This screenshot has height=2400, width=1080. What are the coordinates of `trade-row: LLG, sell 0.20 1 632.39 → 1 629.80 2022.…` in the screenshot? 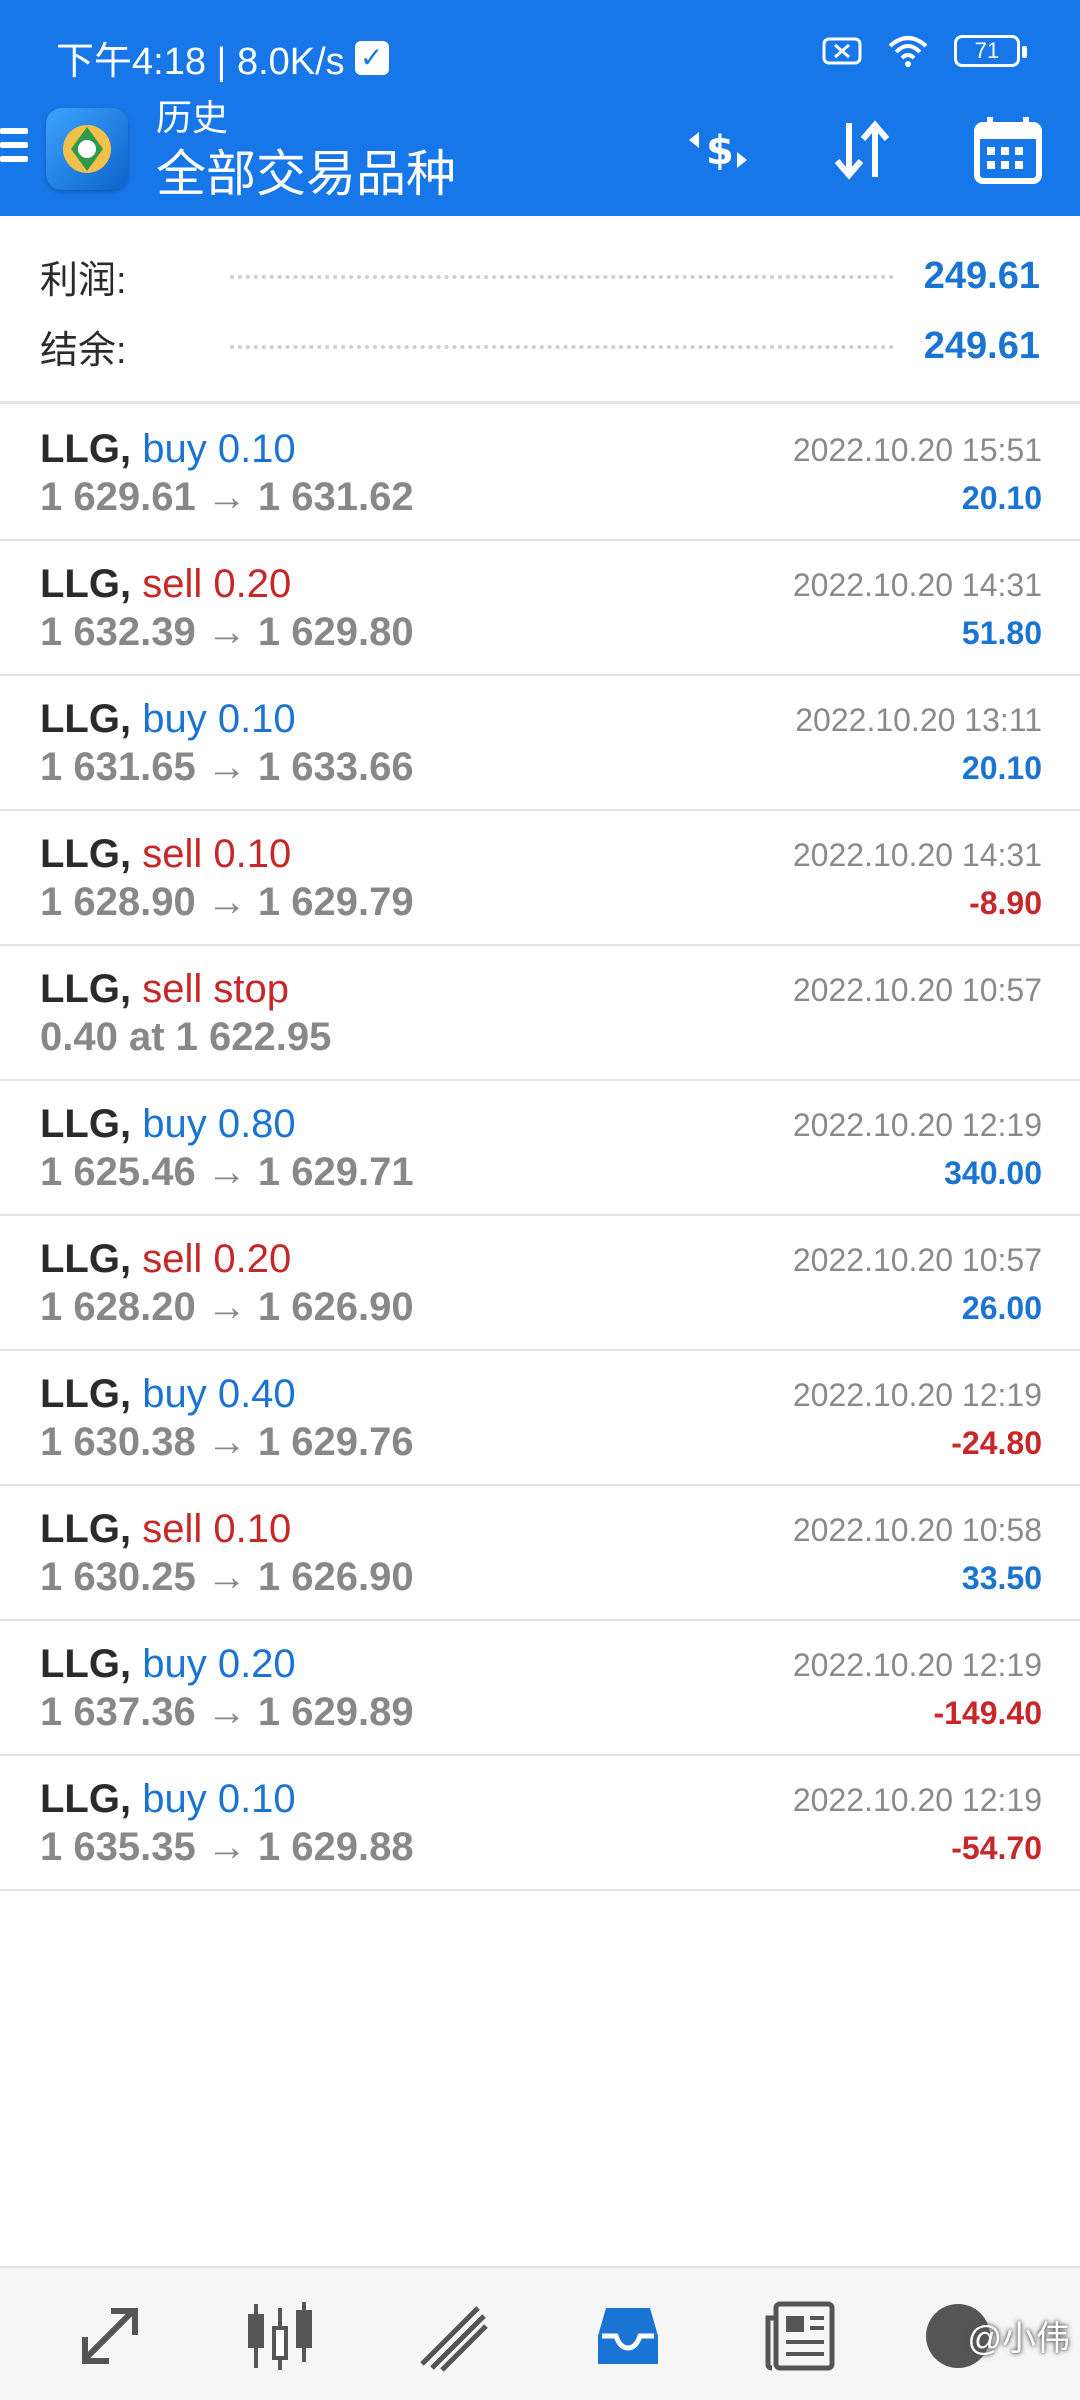 It's located at (540, 608).